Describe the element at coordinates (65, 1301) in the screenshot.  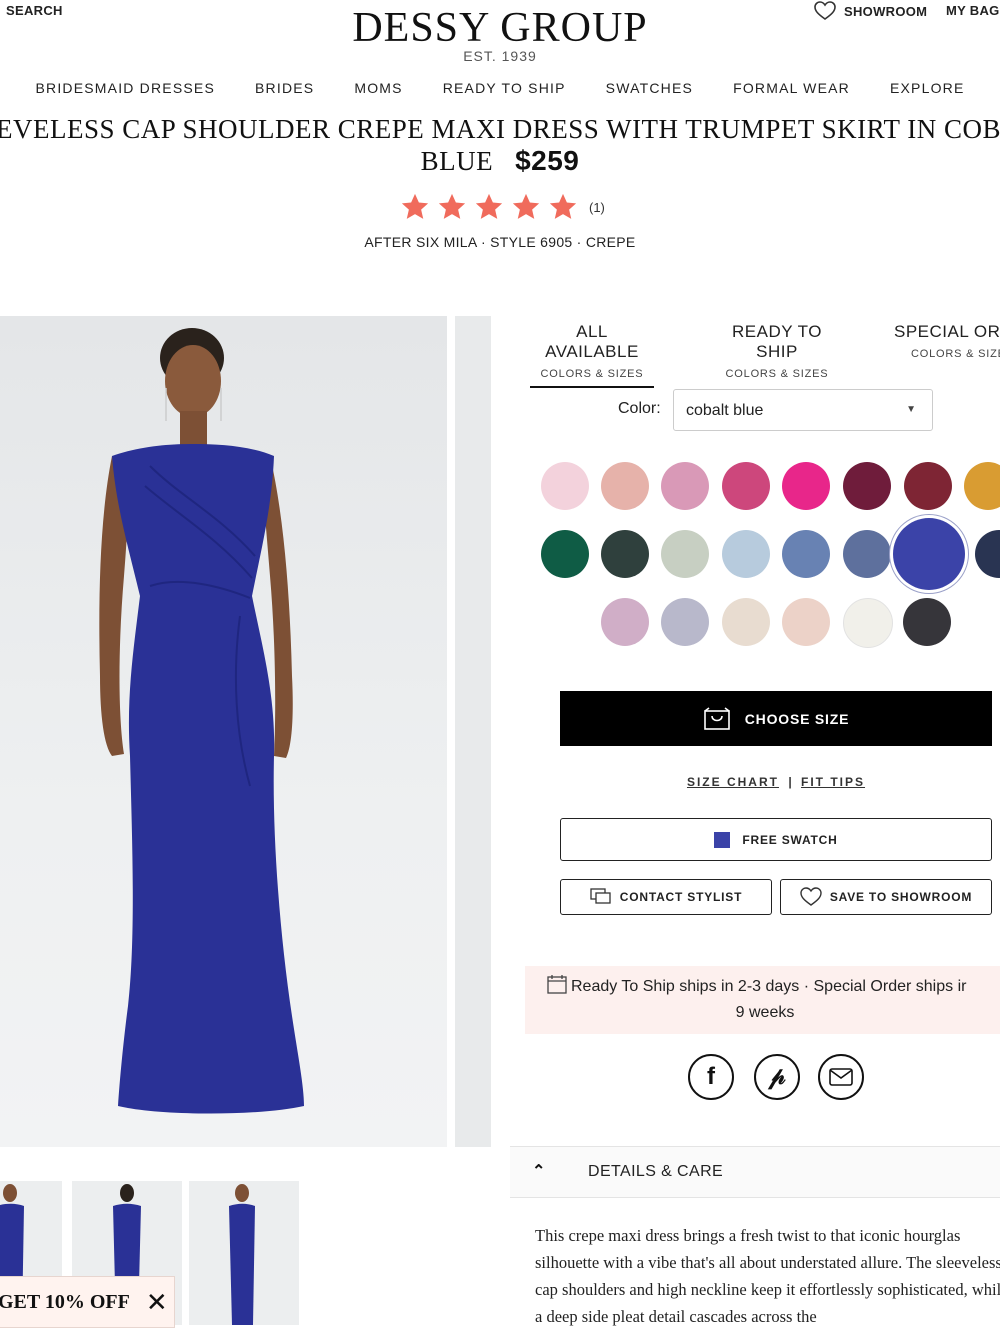
I see `promo-text: GET 10% OFF` at that location.